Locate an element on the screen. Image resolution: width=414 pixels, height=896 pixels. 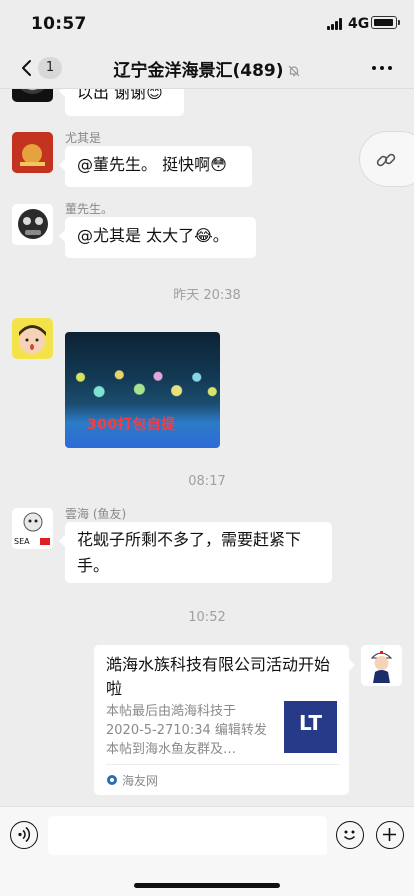
emoji-button is located at coordinates (350, 835).